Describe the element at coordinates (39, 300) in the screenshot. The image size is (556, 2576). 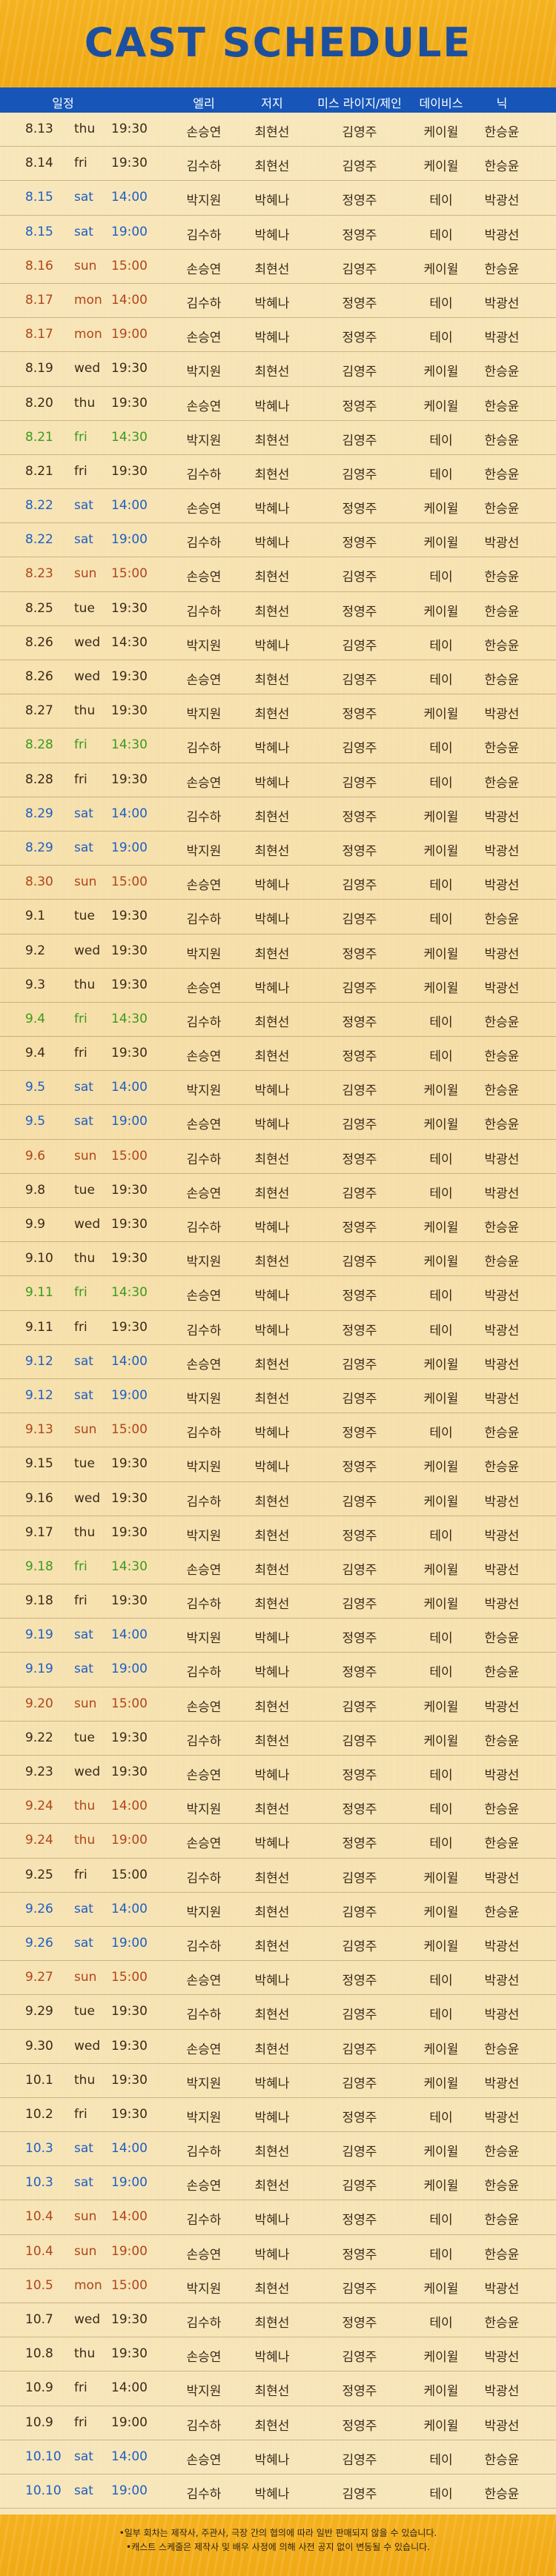
I see `date: 8.17` at that location.